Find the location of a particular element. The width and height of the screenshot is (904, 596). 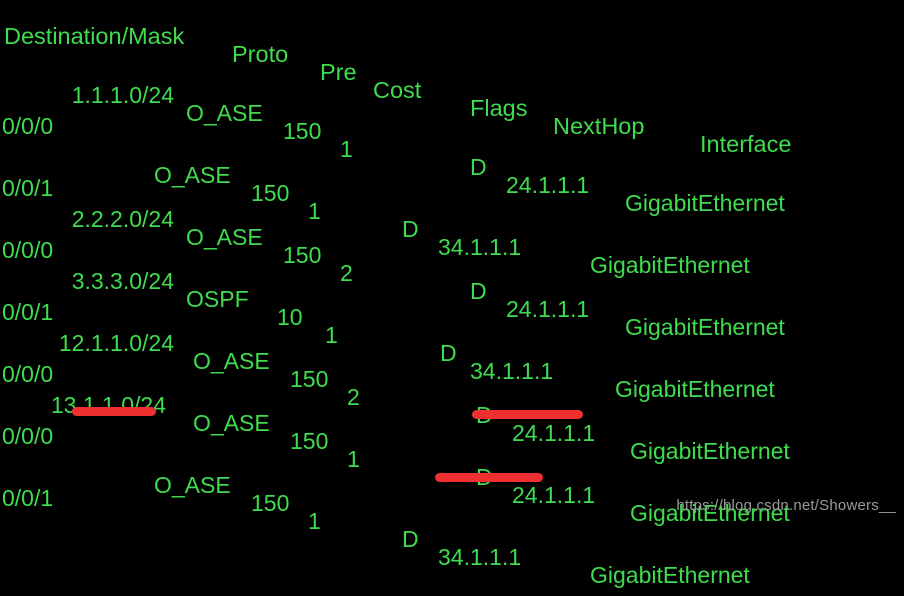

route-interface-continuation: 0/0/1 is located at coordinates (28, 498).